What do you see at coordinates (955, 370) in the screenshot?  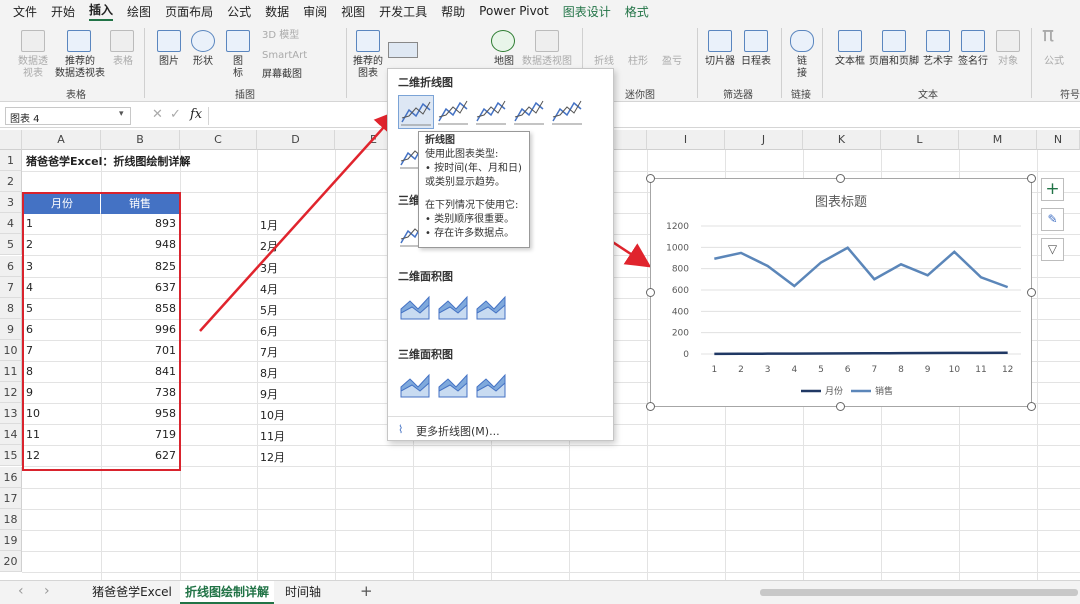 I see `x-tick-label: 10` at bounding box center [955, 370].